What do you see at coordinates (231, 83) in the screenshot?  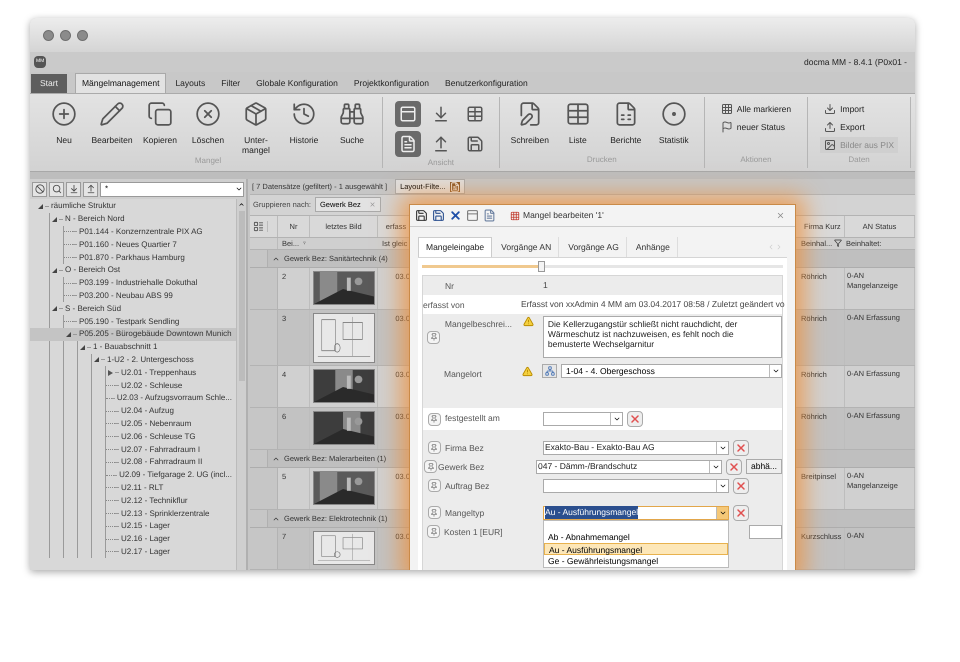 I see `ribbon-tab: Filter` at bounding box center [231, 83].